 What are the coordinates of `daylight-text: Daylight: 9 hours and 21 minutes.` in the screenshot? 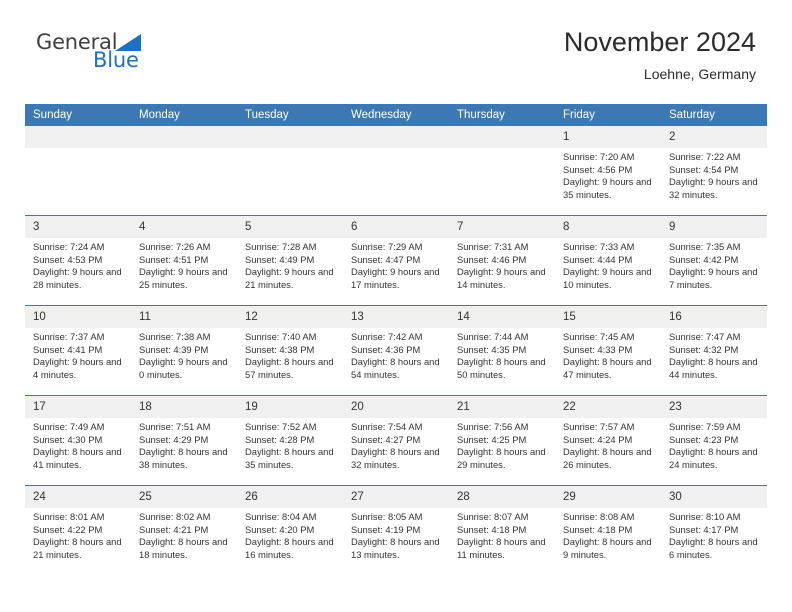 It's located at (289, 278).